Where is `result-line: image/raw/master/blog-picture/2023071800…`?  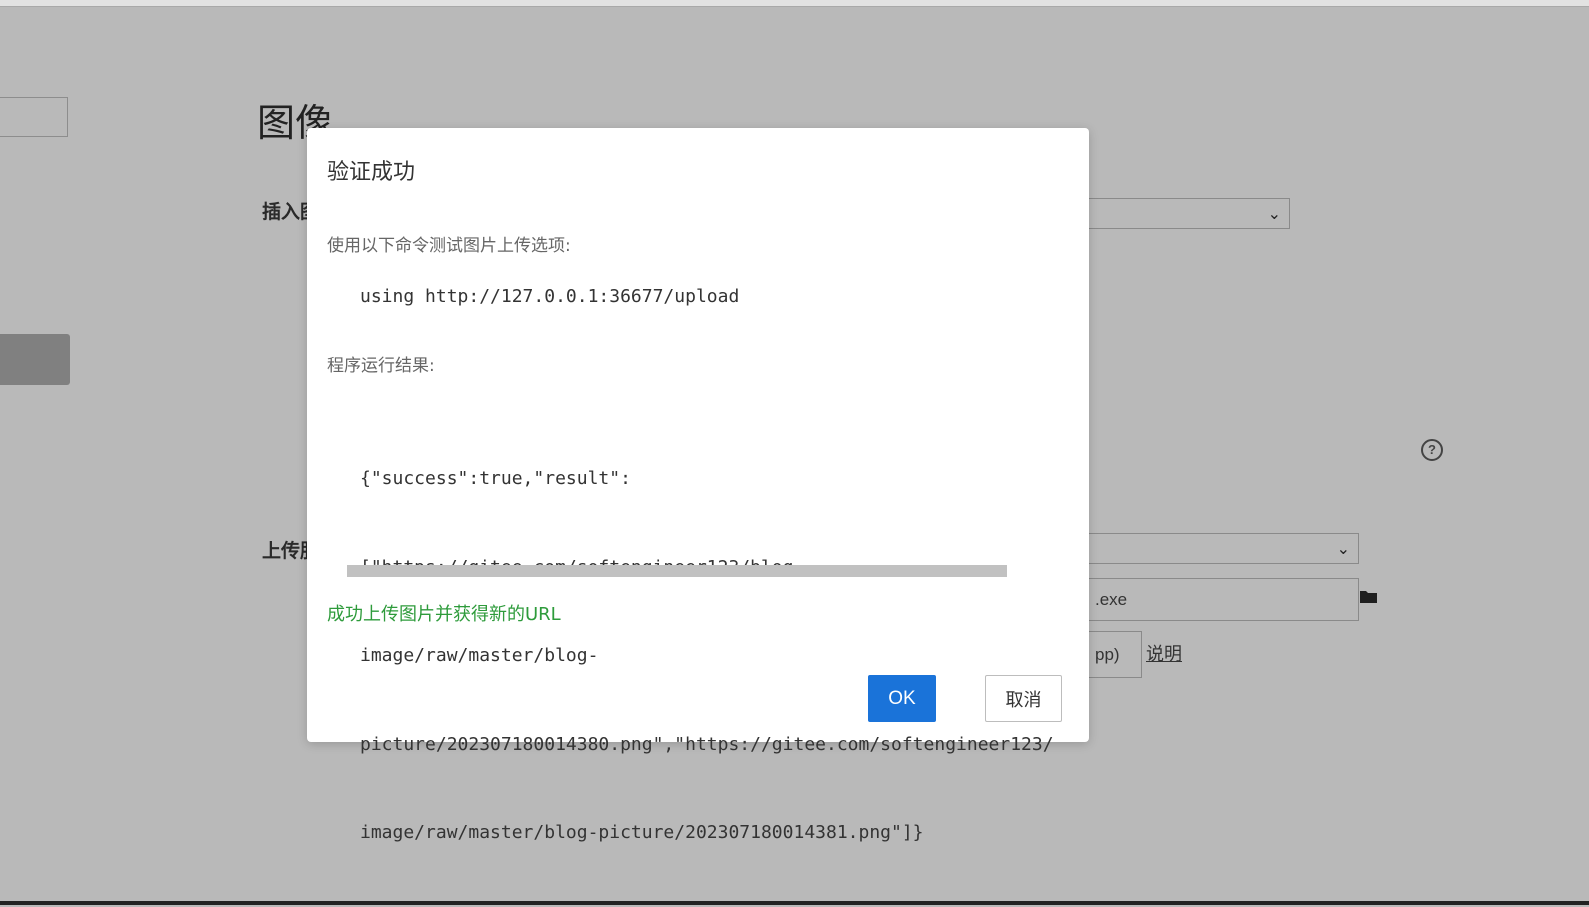 result-line: image/raw/master/blog-picture/2023071800… is located at coordinates (642, 832).